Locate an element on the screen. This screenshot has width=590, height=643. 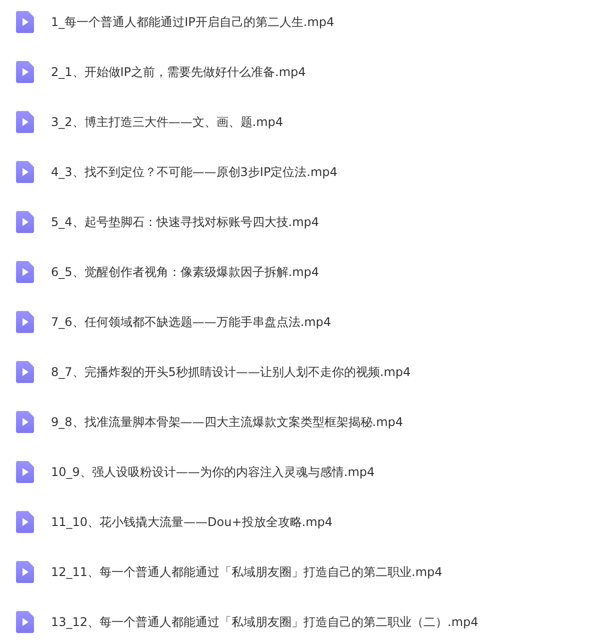
file-name: 5_4、起号垫脚石：快速寻找对标账号四大技.mp4 is located at coordinates (185, 222).